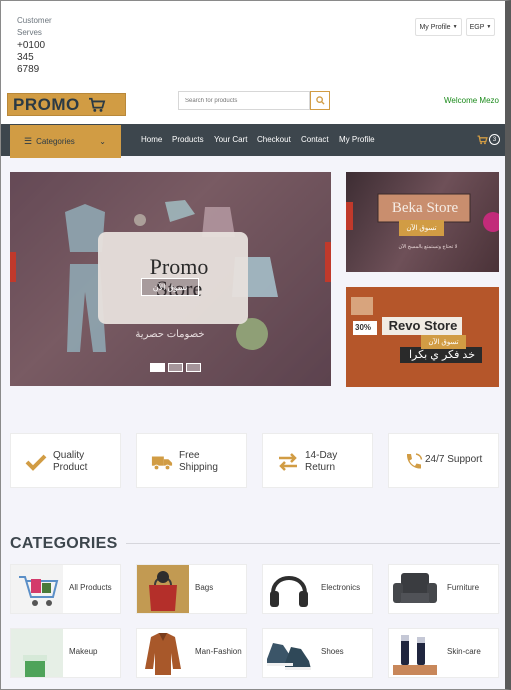  What do you see at coordinates (289, 653) in the screenshot?
I see `sneakers-image` at bounding box center [289, 653].